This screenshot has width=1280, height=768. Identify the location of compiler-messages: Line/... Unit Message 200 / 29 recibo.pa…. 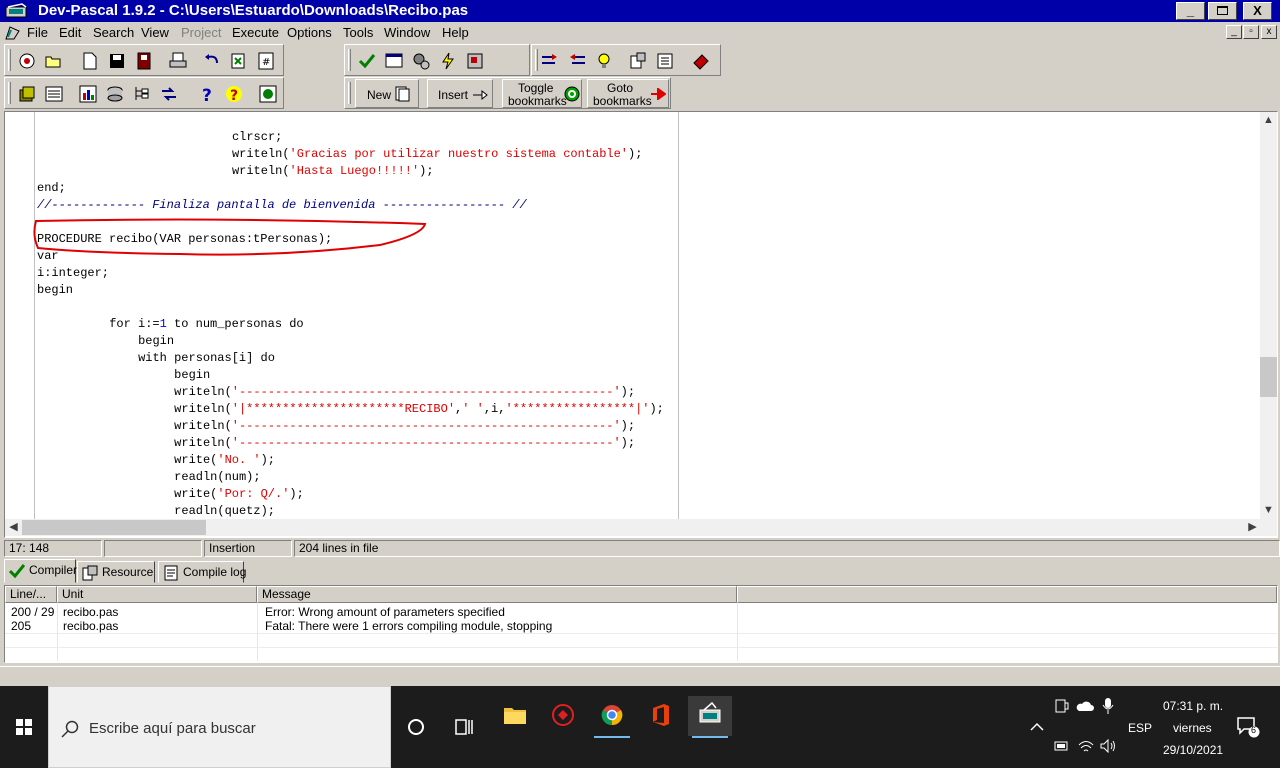
(641, 624).